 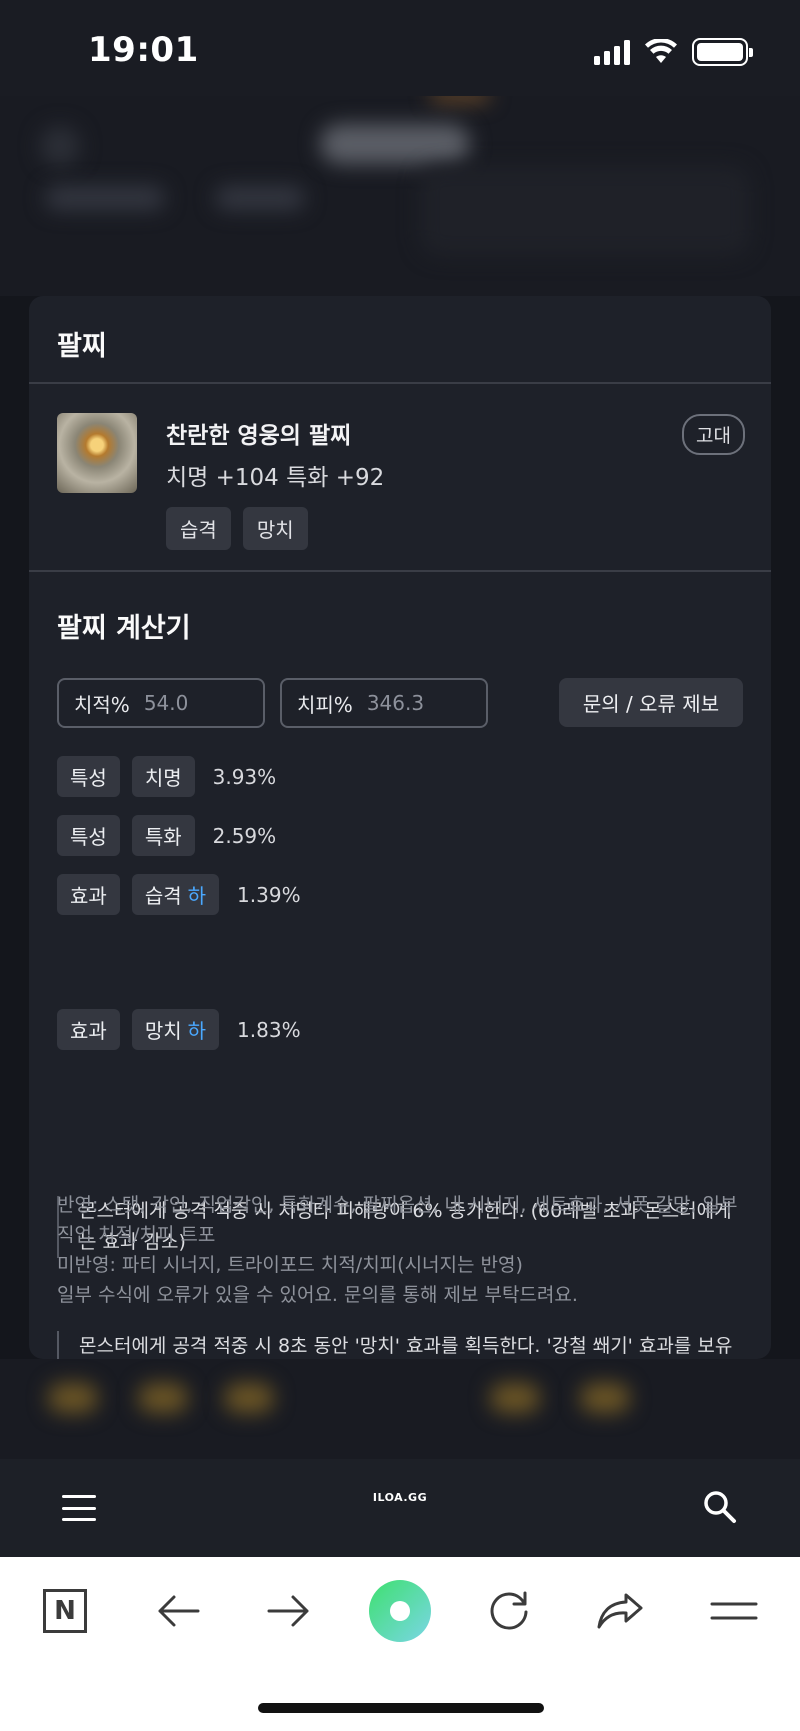 I want to click on row-value: 1.39%, so click(x=269, y=894).